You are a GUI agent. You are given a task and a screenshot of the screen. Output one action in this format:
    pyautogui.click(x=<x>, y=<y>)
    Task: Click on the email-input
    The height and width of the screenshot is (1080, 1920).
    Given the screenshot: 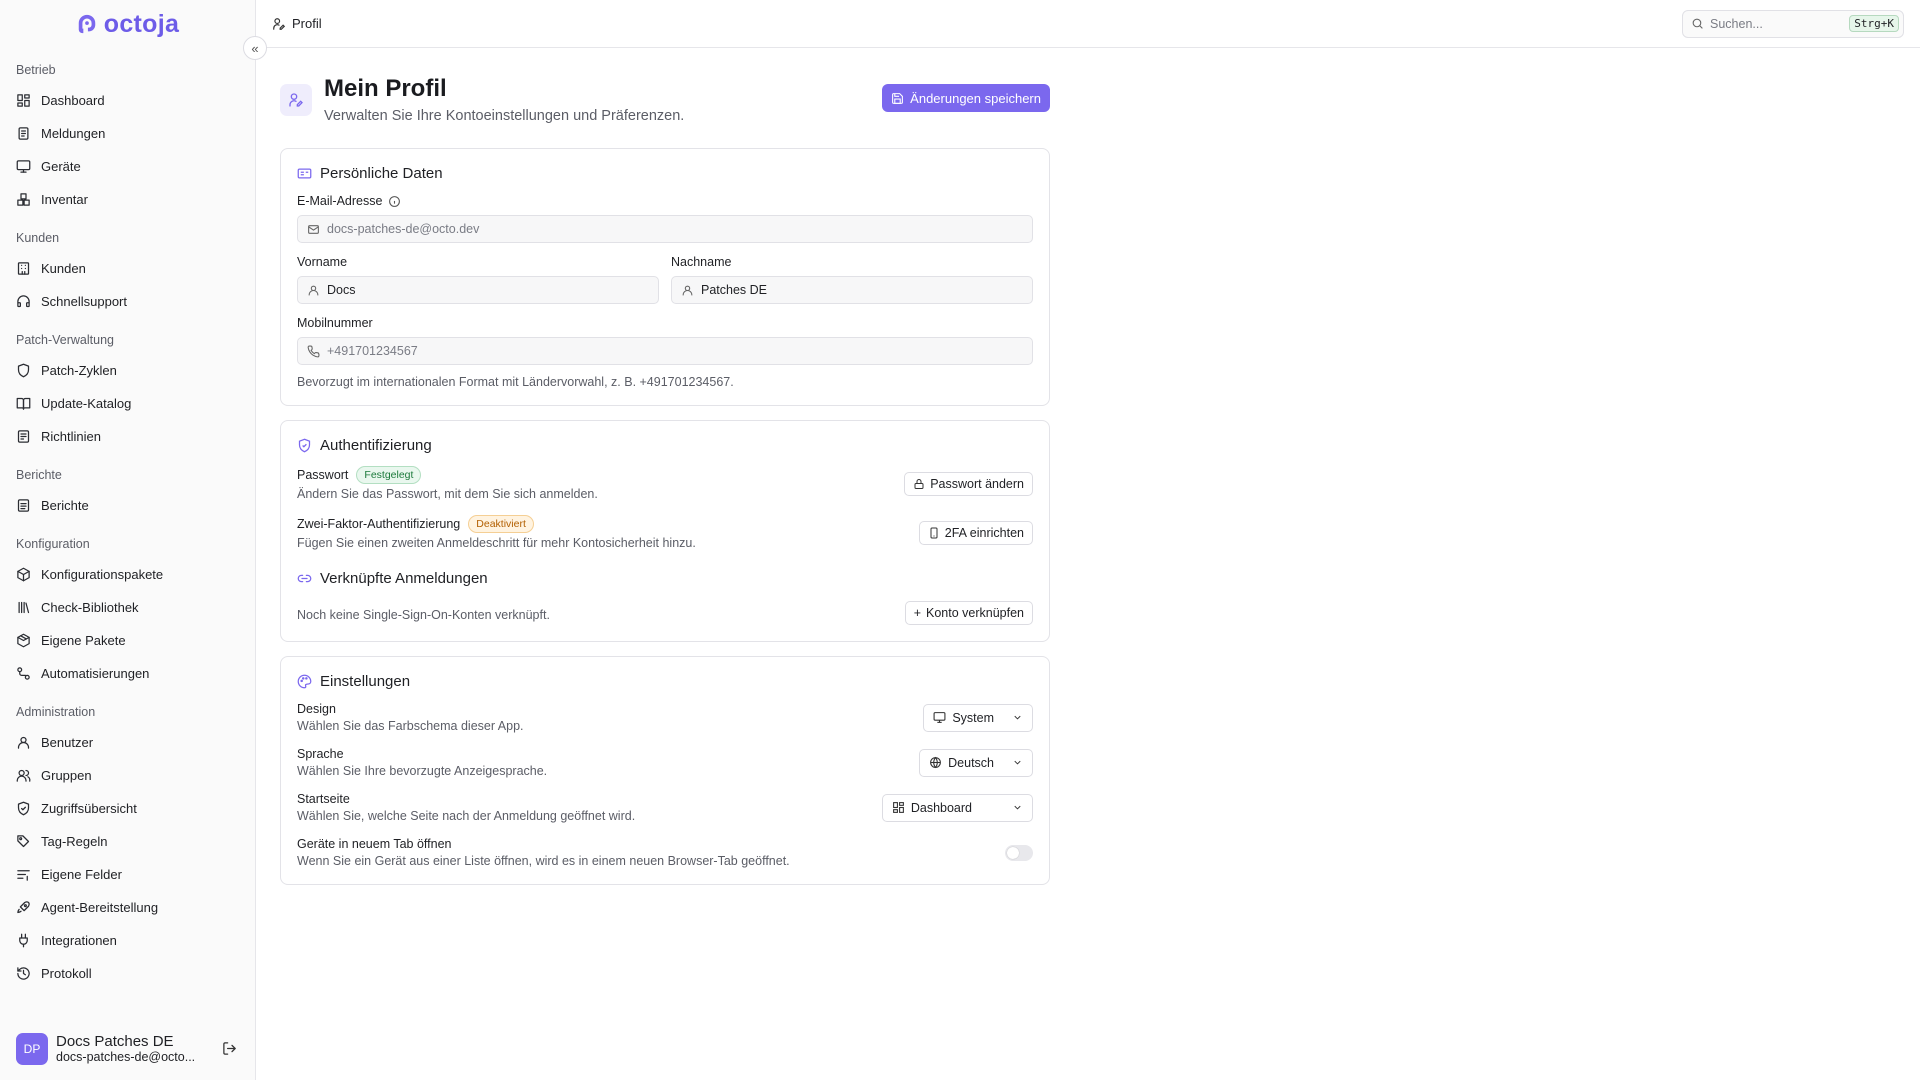 What is the action you would take?
    pyautogui.click(x=675, y=229)
    